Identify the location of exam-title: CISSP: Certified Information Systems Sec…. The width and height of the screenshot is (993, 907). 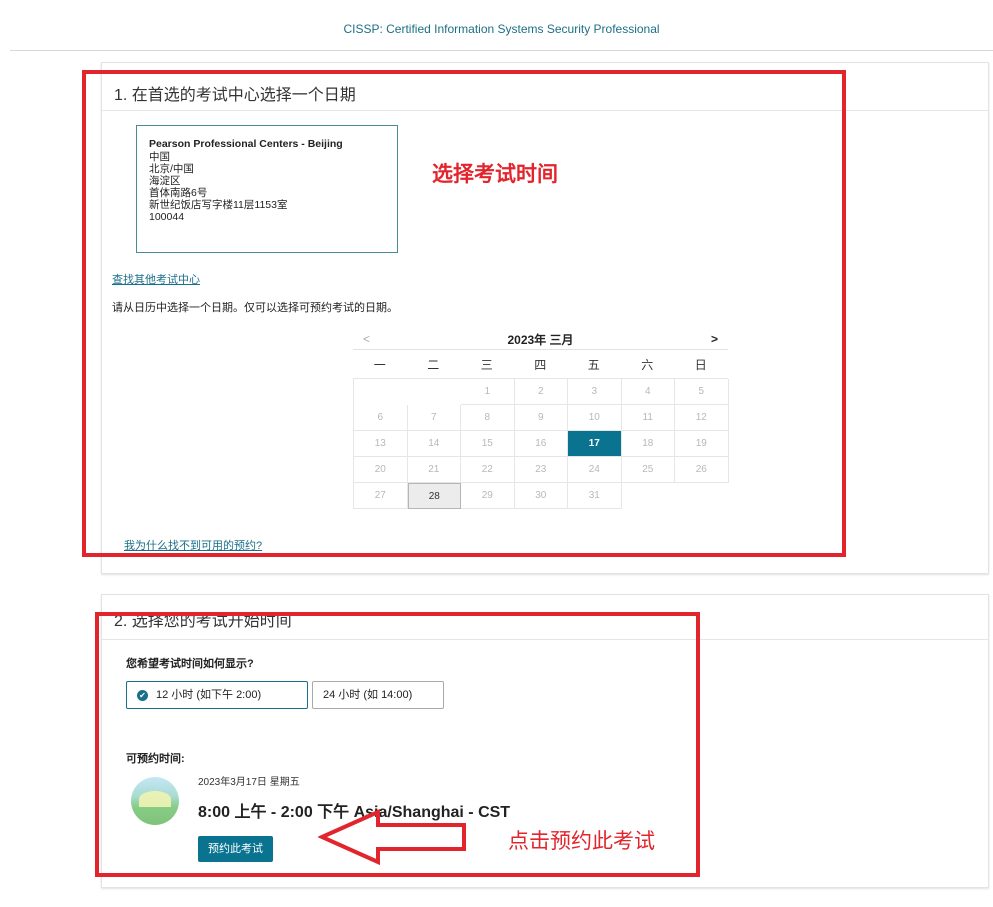
(501, 29).